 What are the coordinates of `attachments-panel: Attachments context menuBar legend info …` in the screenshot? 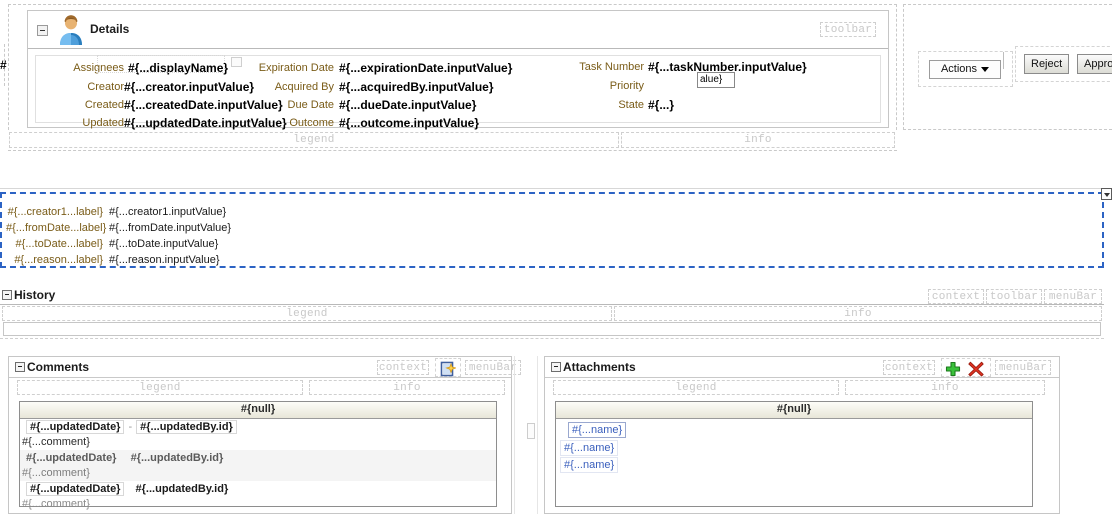 It's located at (802, 435).